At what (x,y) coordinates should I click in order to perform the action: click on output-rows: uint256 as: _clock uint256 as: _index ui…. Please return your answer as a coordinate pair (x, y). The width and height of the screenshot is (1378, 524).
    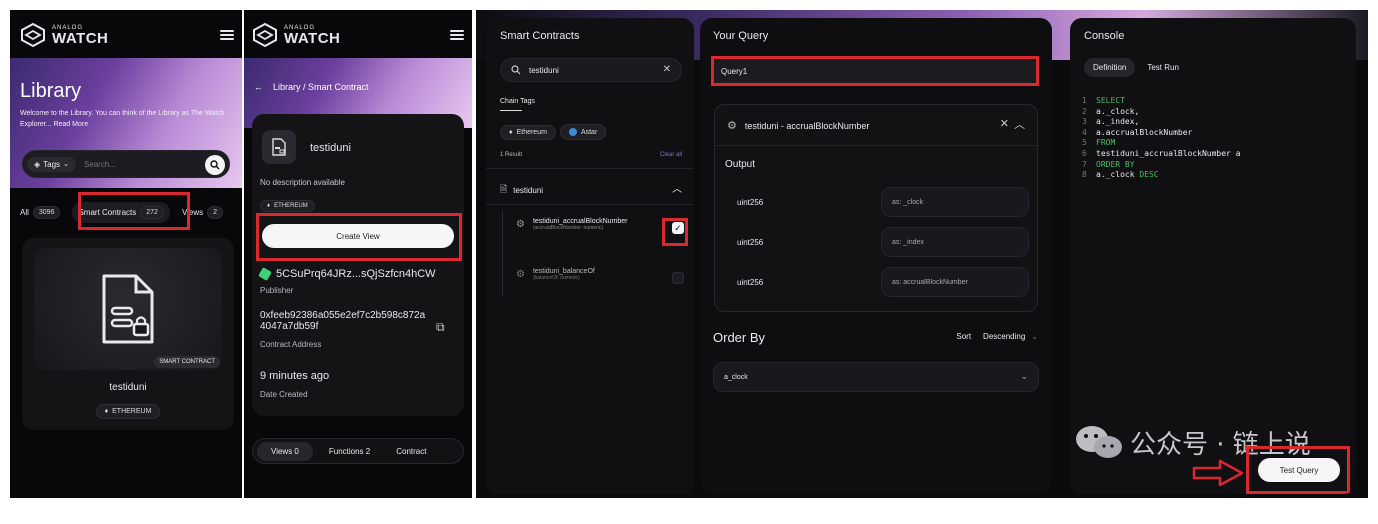
    Looking at the image, I should click on (877, 242).